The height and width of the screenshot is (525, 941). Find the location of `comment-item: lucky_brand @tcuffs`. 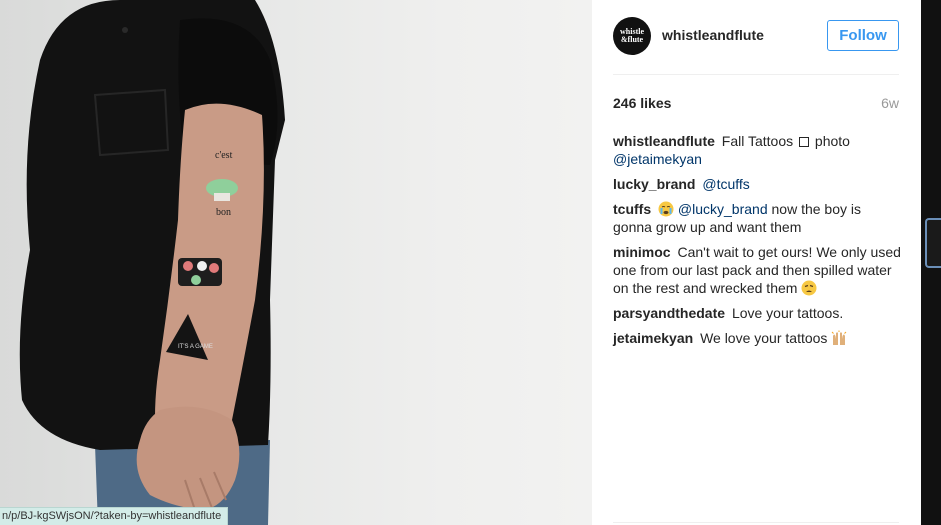

comment-item: lucky_brand @tcuffs is located at coordinates (757, 184).